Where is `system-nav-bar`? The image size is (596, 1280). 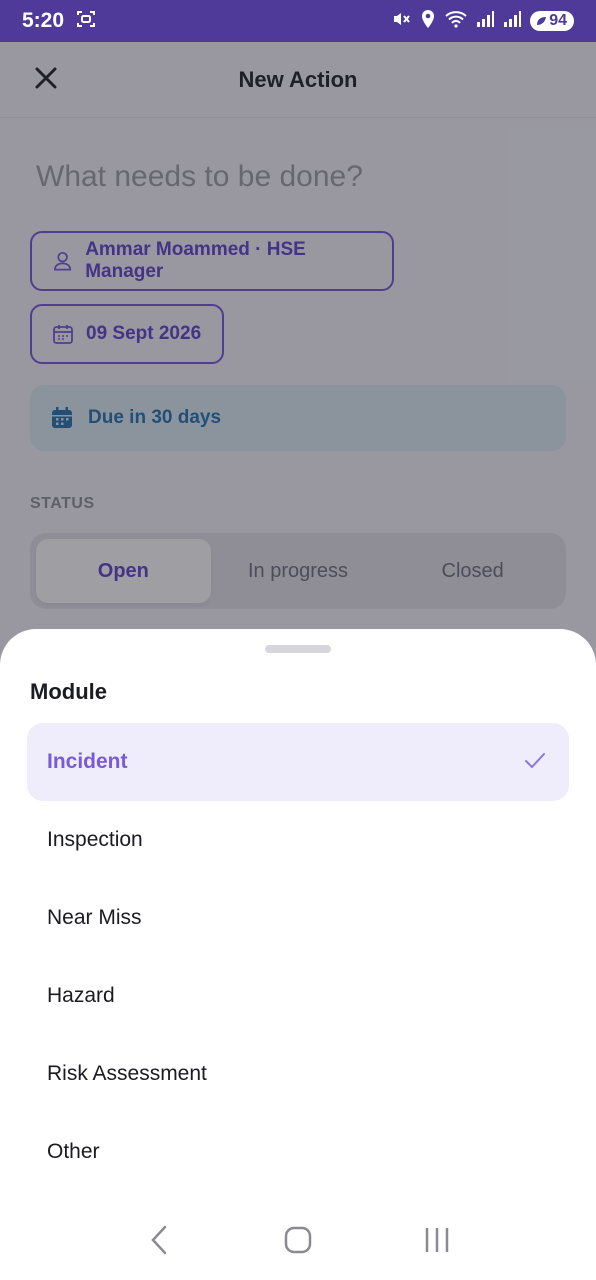
system-nav-bar is located at coordinates (298, 1240).